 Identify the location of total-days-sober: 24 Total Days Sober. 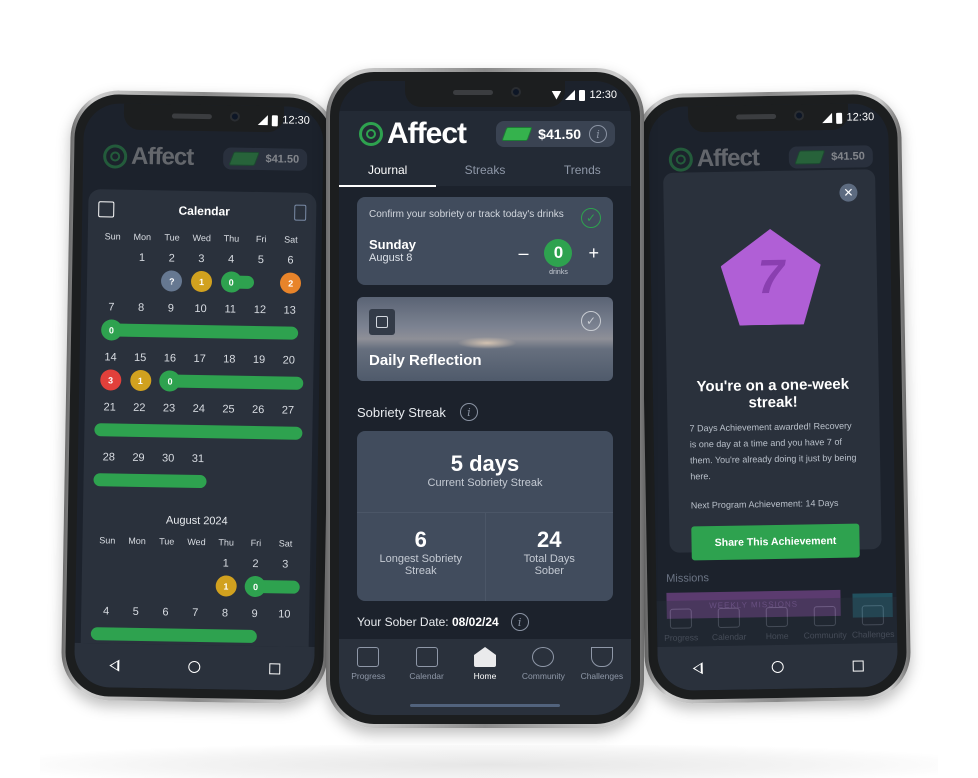
(549, 552).